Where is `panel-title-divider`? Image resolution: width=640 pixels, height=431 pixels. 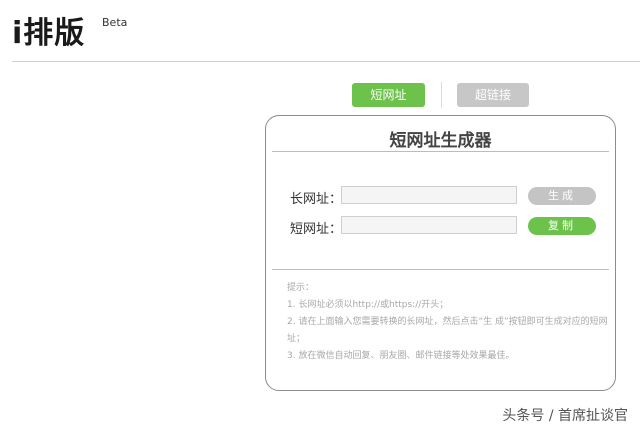
panel-title-divider is located at coordinates (440, 151).